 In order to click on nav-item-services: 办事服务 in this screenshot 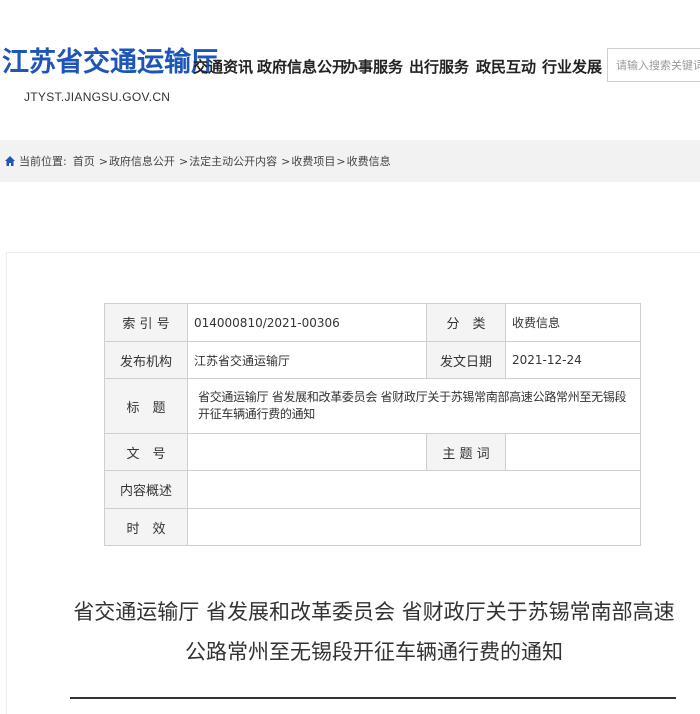, I will do `click(373, 66)`.